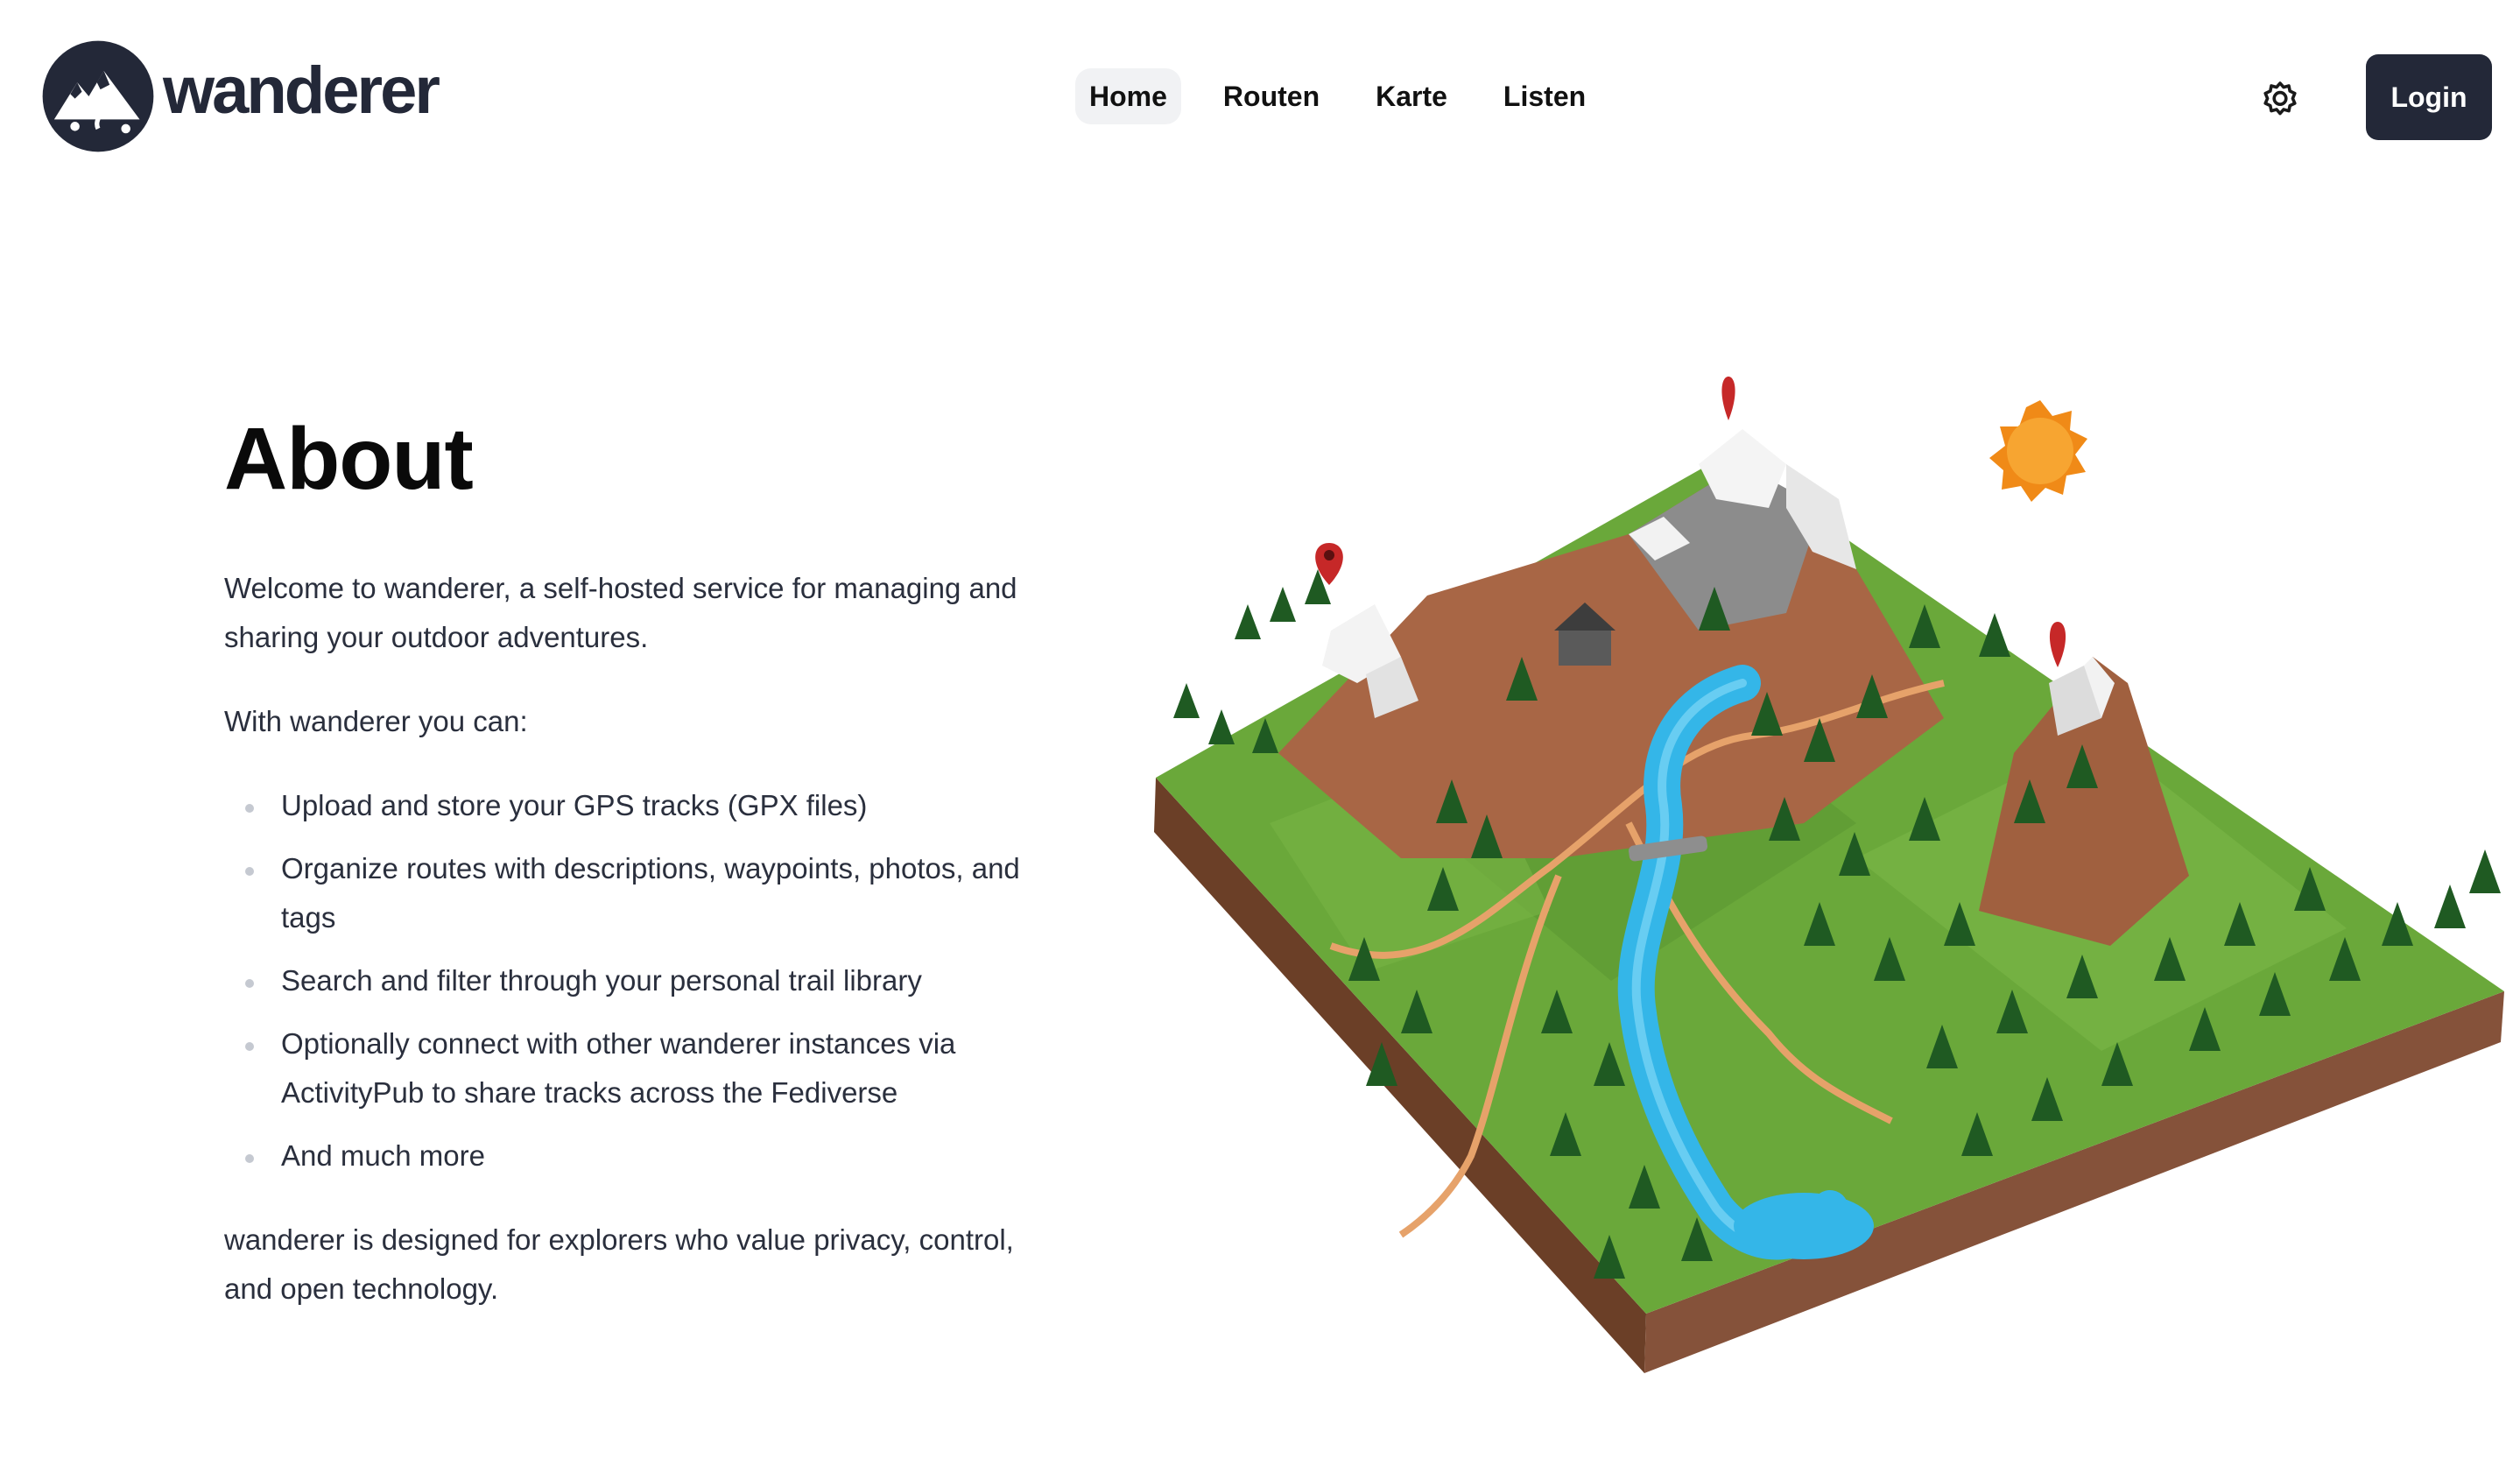 Image resolution: width=2520 pixels, height=1473 pixels. Describe the element at coordinates (1544, 96) in the screenshot. I see `nav-item-listen: Listen` at that location.